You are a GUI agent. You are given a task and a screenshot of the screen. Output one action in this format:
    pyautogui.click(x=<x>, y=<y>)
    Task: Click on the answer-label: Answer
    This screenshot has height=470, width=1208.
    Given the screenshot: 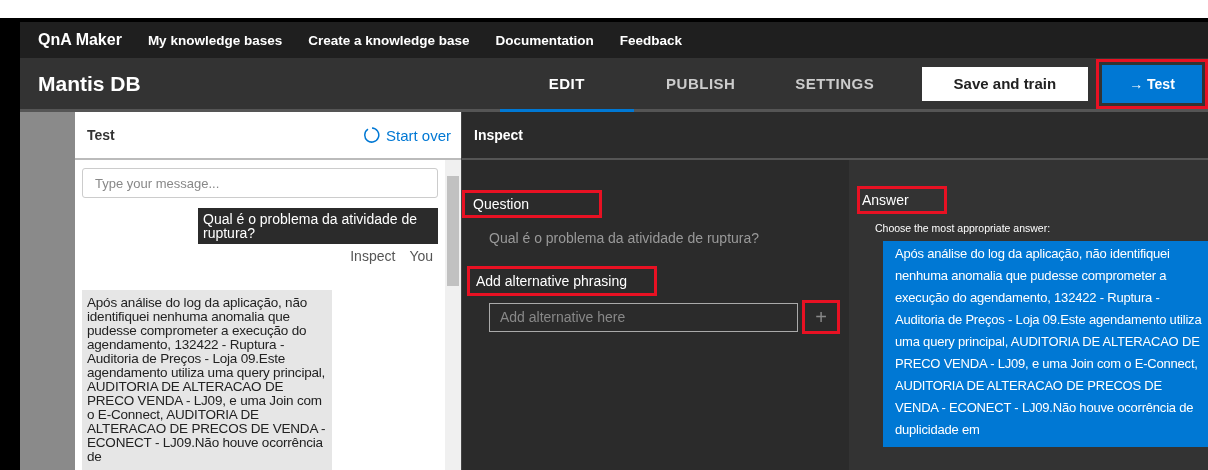 What is the action you would take?
    pyautogui.click(x=902, y=200)
    